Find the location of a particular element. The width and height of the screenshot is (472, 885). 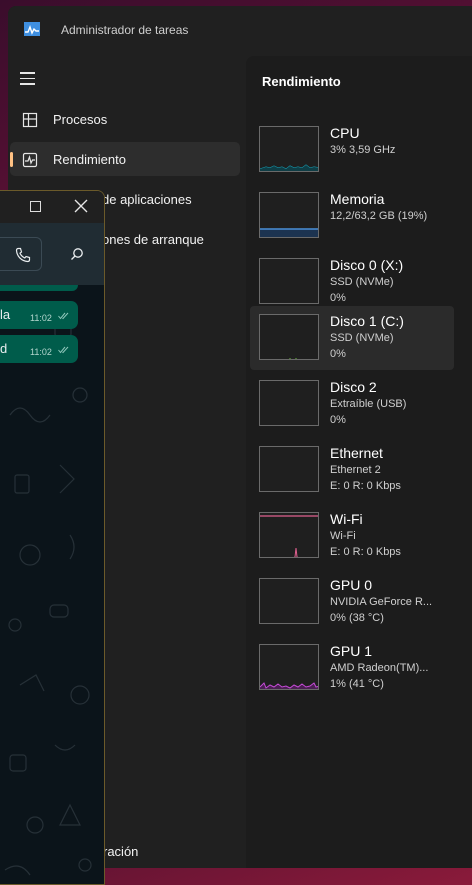

perf-item-disk2: Disco 2 Extraíble (USB) 0% is located at coordinates (352, 404).